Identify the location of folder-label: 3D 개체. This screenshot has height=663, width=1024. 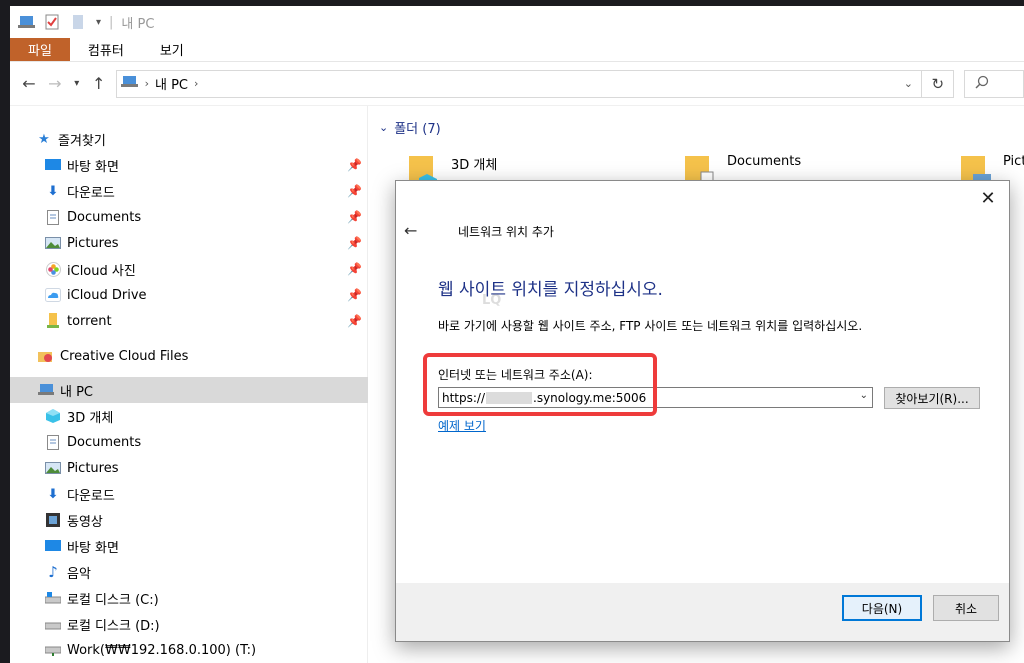
(474, 165).